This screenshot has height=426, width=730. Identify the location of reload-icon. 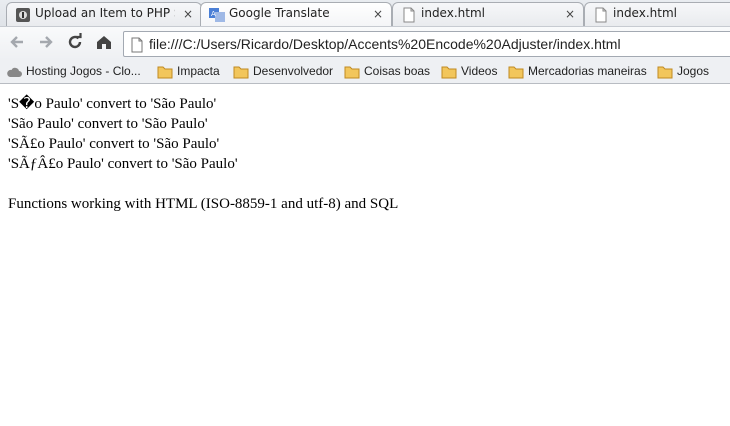
(75, 44).